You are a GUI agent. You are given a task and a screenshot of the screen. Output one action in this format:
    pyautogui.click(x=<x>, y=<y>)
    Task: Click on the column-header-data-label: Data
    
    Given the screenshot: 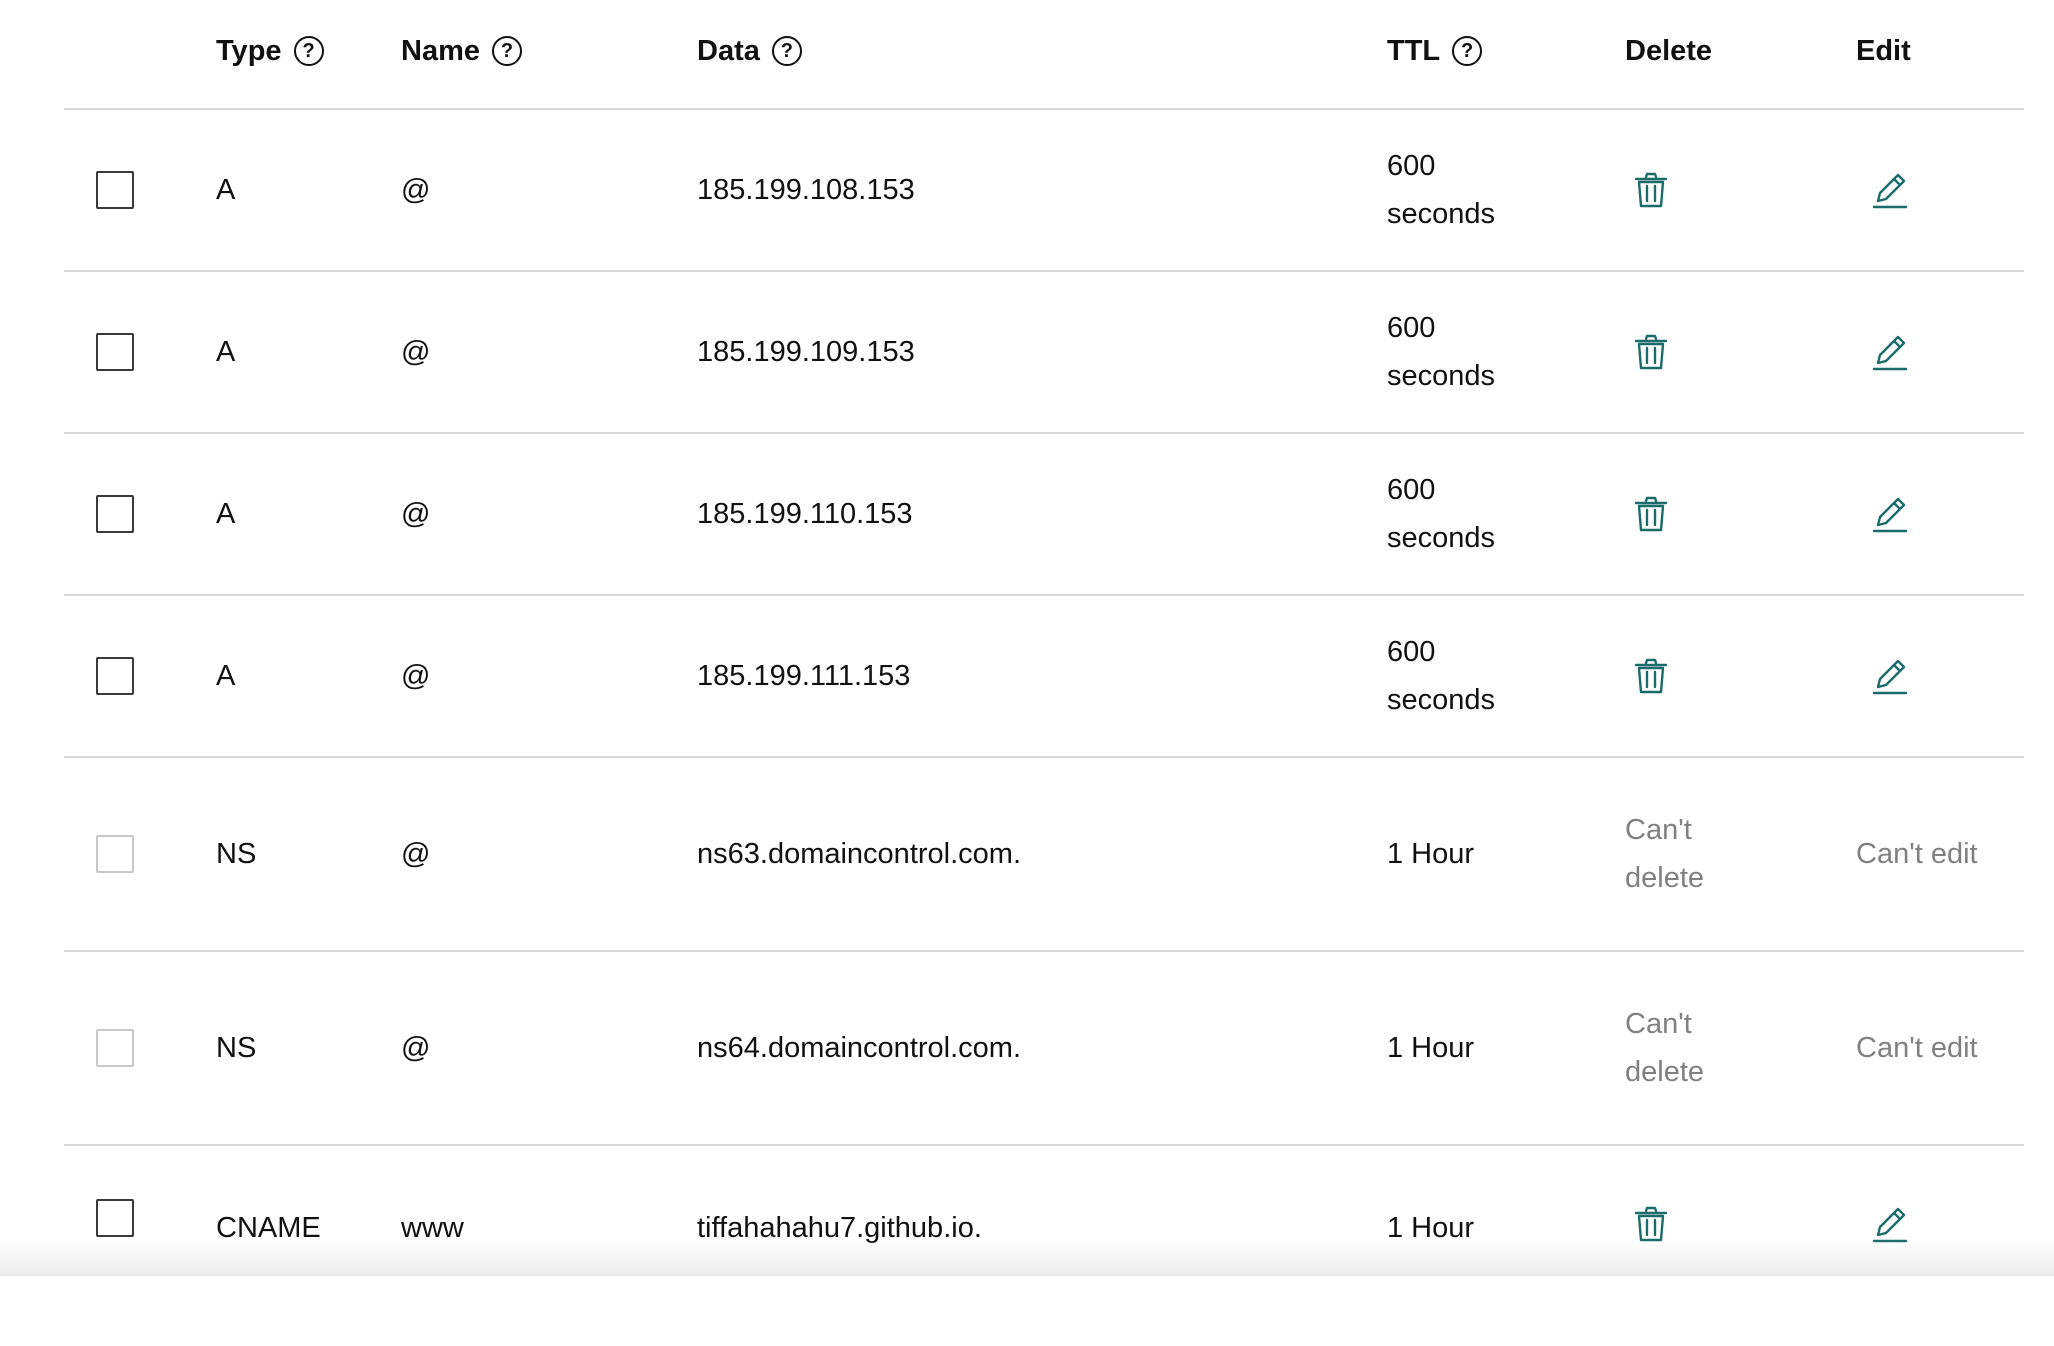 What is the action you would take?
    pyautogui.click(x=728, y=51)
    